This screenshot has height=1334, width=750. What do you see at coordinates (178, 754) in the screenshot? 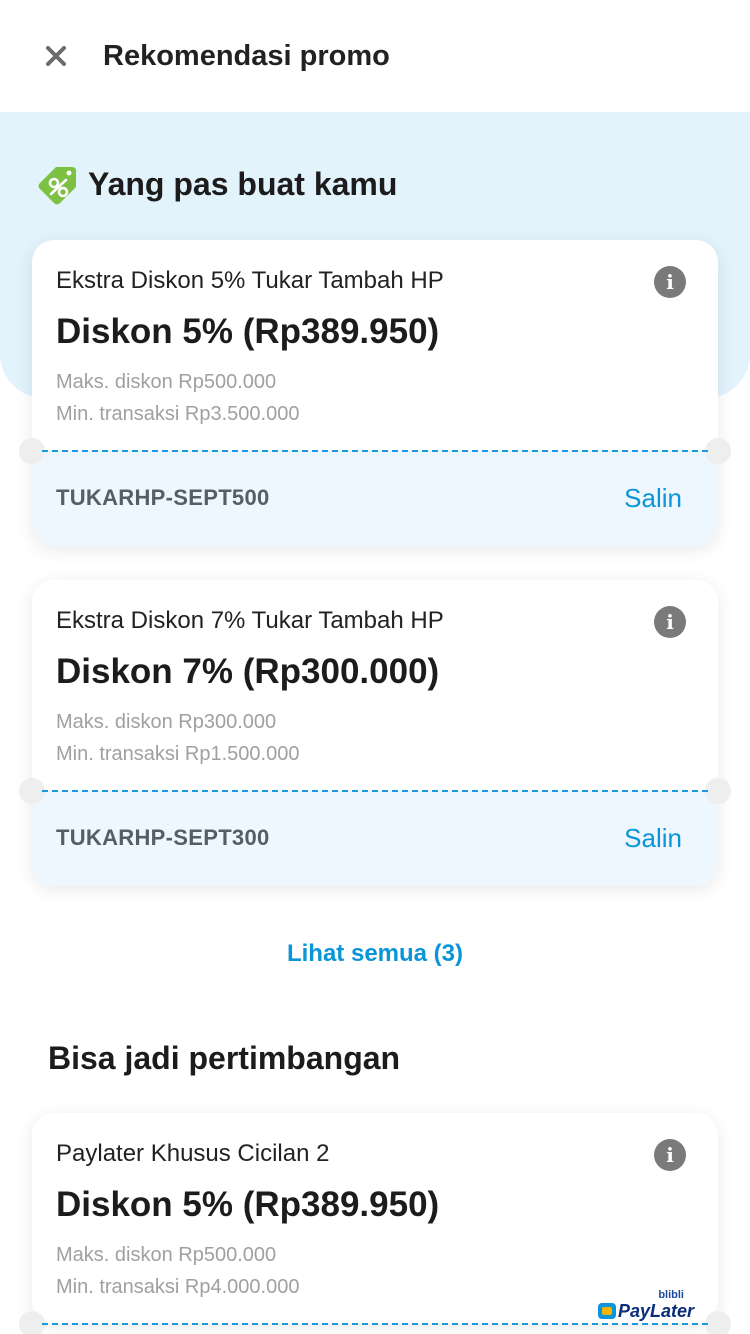
I see `promo-min-transaction: Min. transaksi Rp1.500.000` at bounding box center [178, 754].